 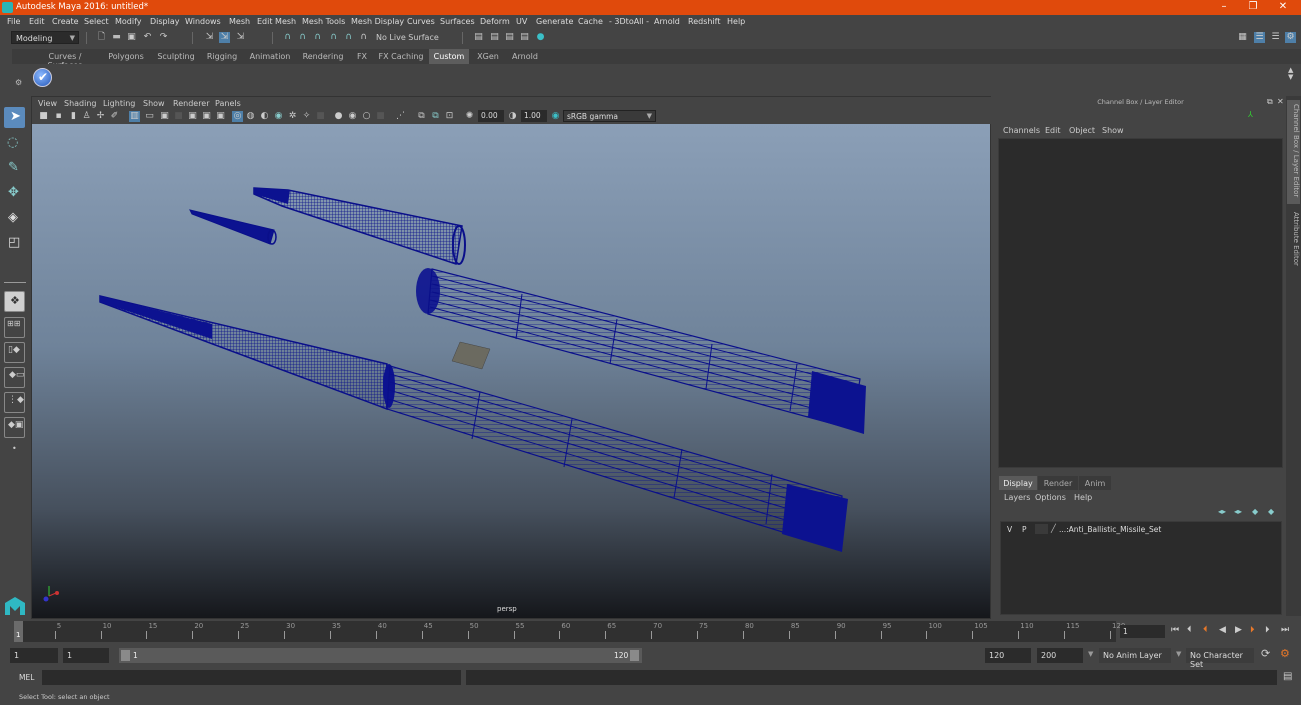 I want to click on tab-fx-caching: FX Caching, so click(x=401, y=56).